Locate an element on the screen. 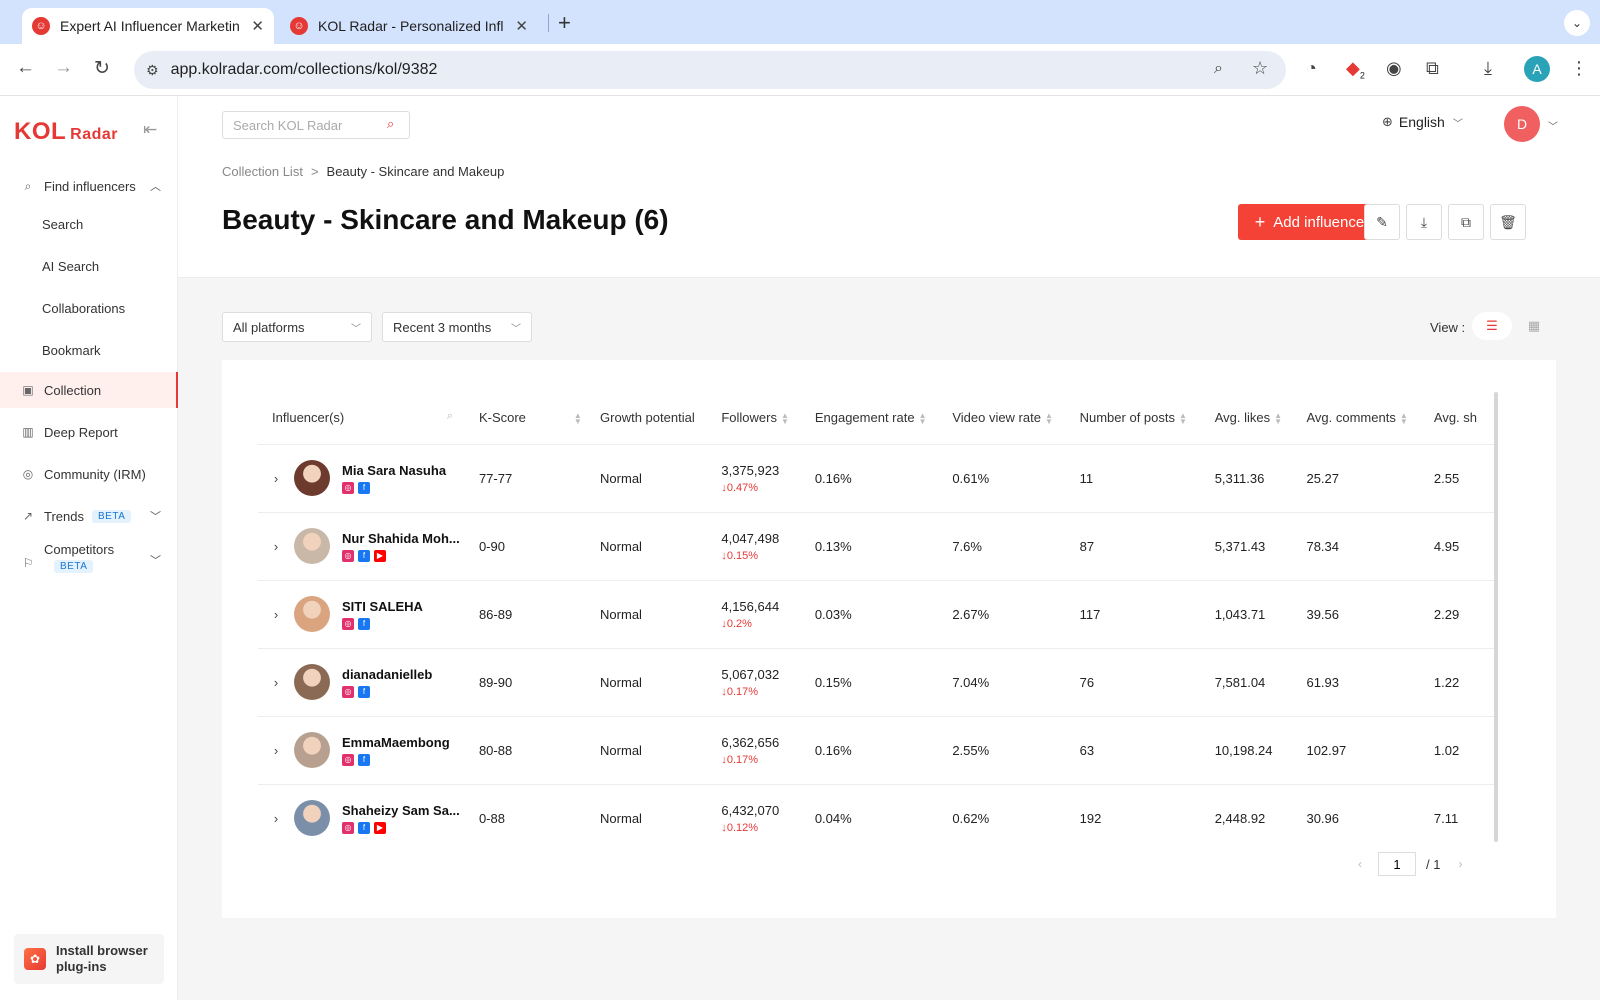 This screenshot has width=1600, height=1000. extension-2-icon: ◆2 is located at coordinates (1355, 69).